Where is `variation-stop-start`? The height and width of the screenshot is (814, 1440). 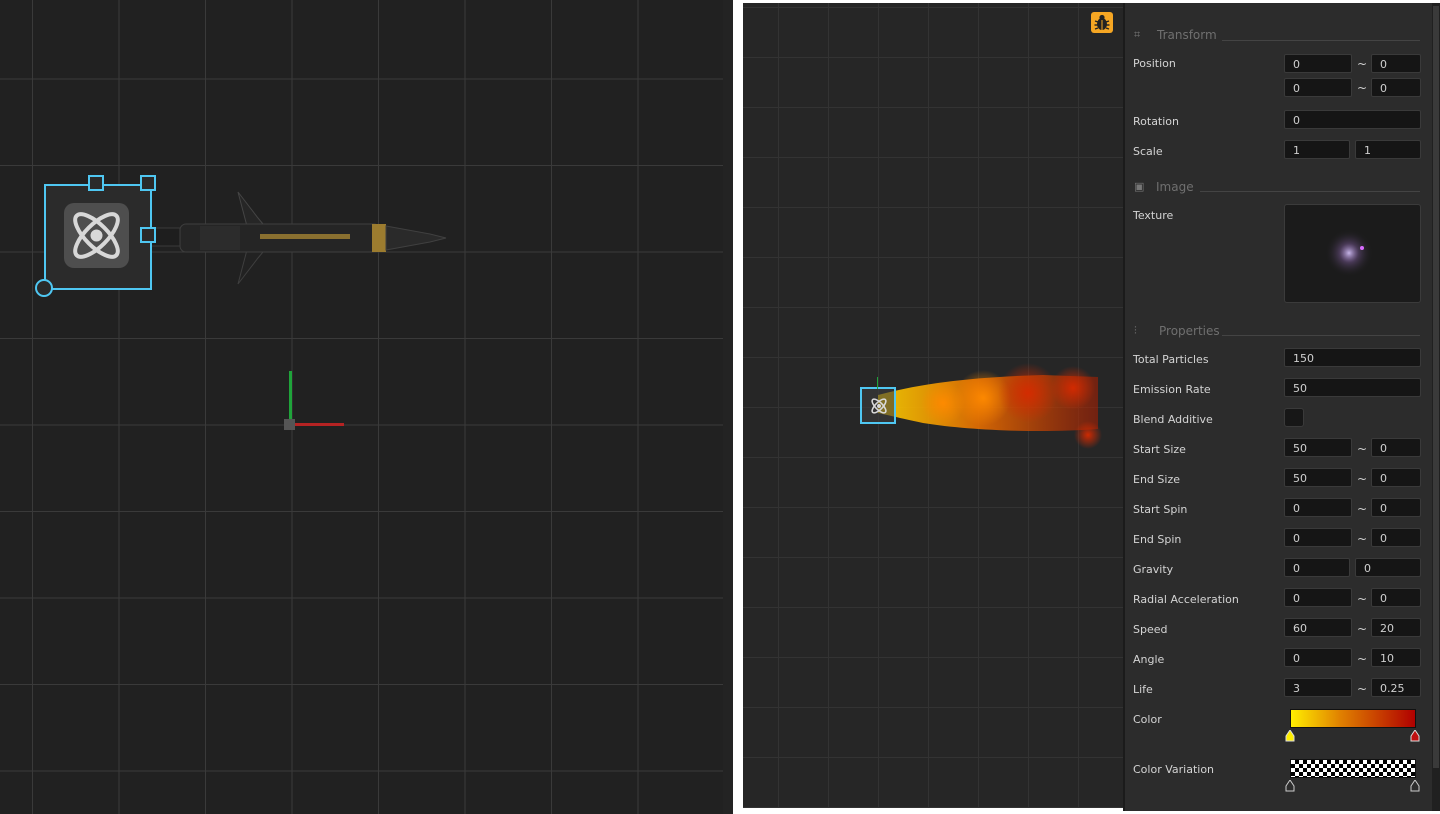 variation-stop-start is located at coordinates (1290, 786).